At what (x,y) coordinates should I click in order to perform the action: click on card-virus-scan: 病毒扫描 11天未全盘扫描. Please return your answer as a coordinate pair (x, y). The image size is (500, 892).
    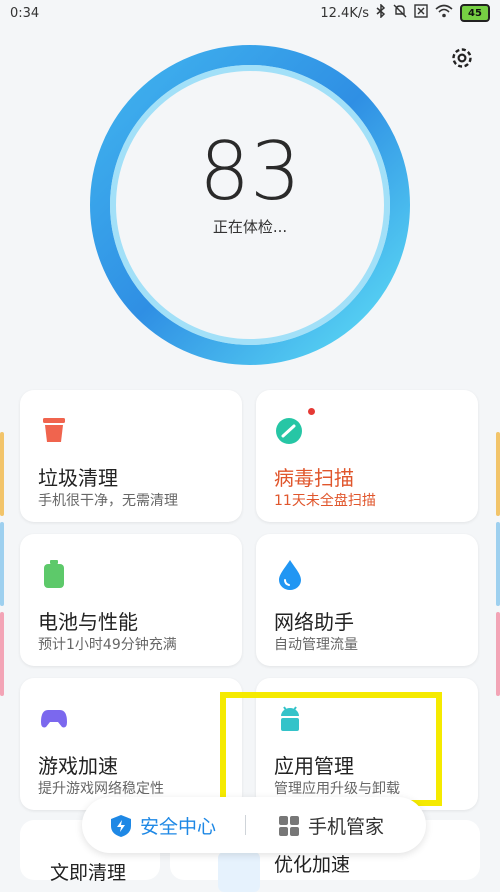
    Looking at the image, I should click on (367, 456).